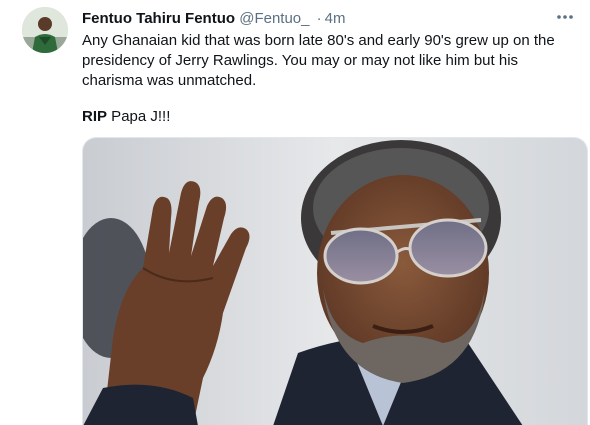 This screenshot has height=425, width=590. What do you see at coordinates (274, 18) in the screenshot?
I see `user-handle: @Fentuo_` at bounding box center [274, 18].